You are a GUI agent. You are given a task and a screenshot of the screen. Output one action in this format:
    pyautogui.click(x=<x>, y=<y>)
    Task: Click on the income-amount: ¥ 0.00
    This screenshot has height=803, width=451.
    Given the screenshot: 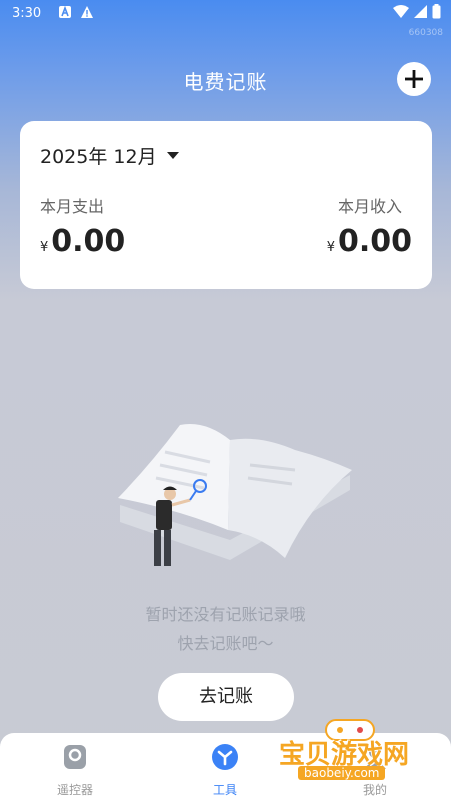 What is the action you would take?
    pyautogui.click(x=369, y=241)
    